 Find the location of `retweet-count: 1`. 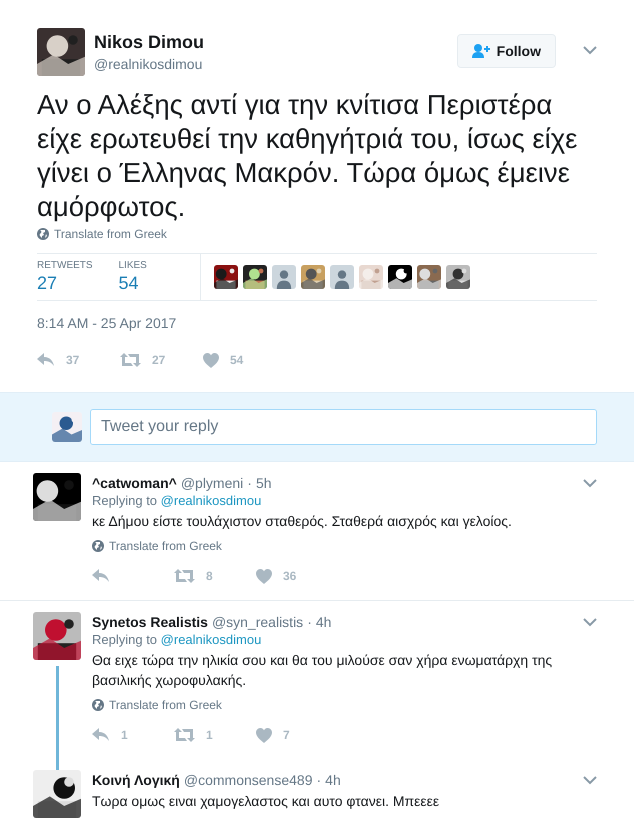

retweet-count: 1 is located at coordinates (209, 735).